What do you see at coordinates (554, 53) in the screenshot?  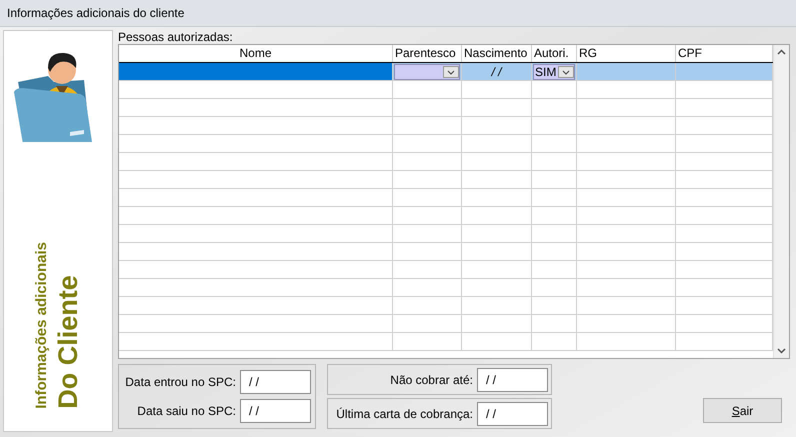 I see `column-header: Autori.` at bounding box center [554, 53].